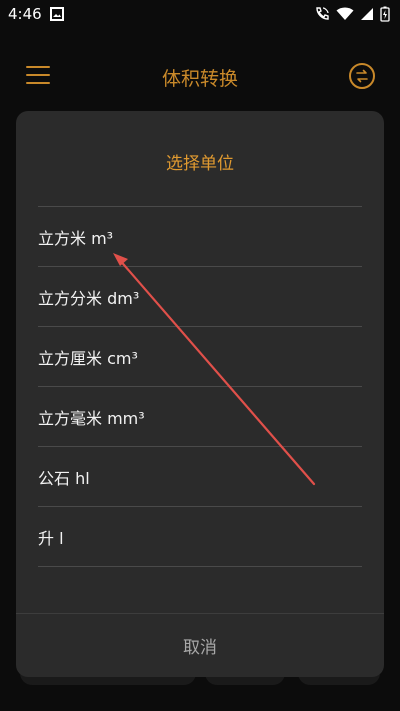  I want to click on list-item: 升 l, so click(200, 537).